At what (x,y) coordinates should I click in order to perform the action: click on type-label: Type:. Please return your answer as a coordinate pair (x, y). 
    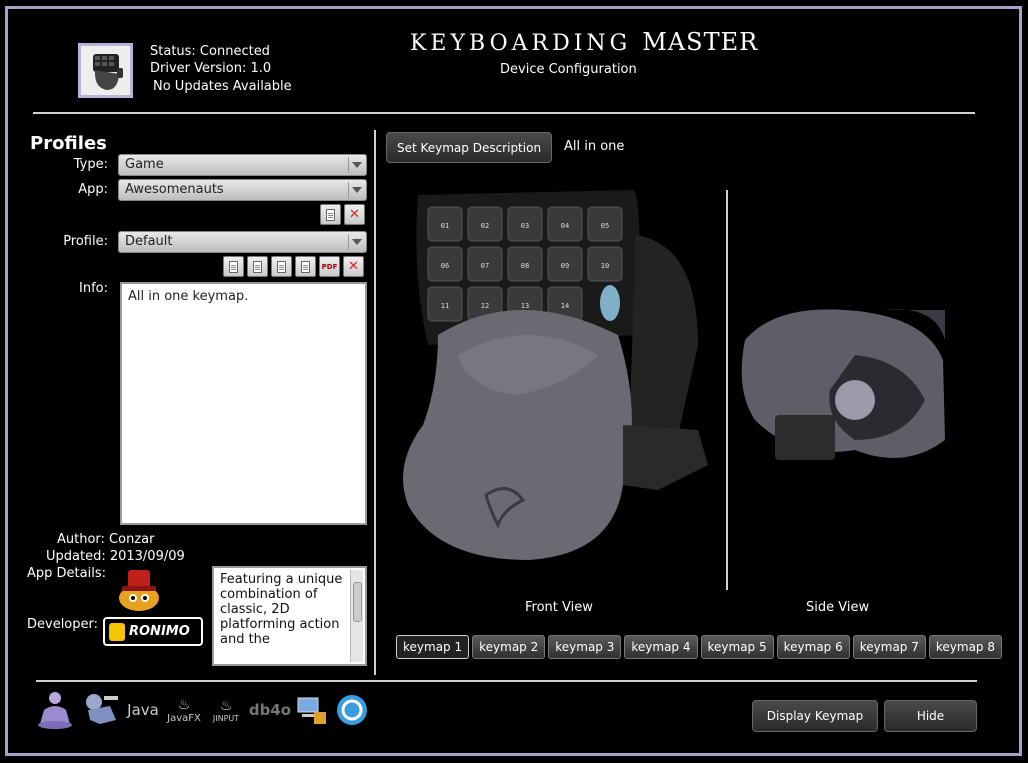
    Looking at the image, I should click on (90, 164).